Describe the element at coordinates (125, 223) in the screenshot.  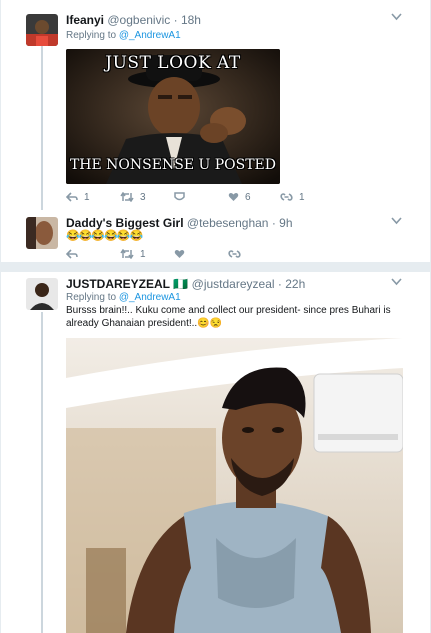
I see `display-name: Daddy's Biggest Girl` at that location.